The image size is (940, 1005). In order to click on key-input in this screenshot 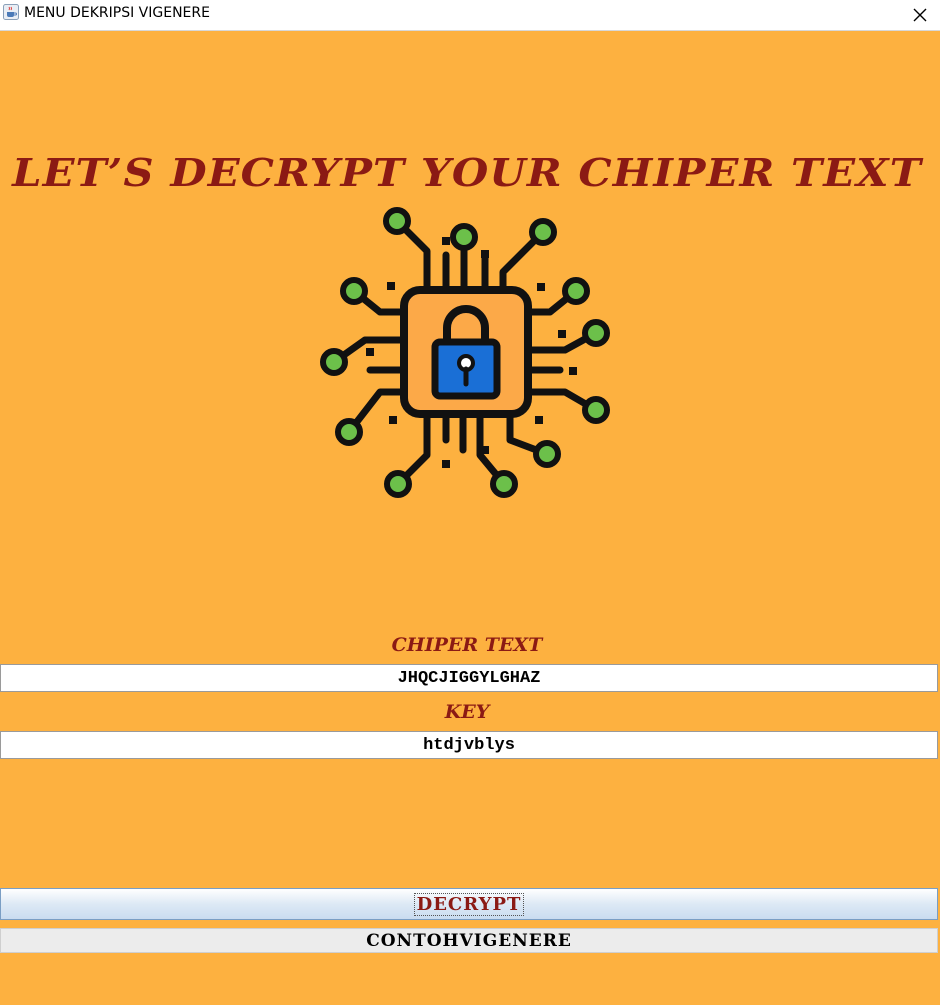, I will do `click(469, 745)`.